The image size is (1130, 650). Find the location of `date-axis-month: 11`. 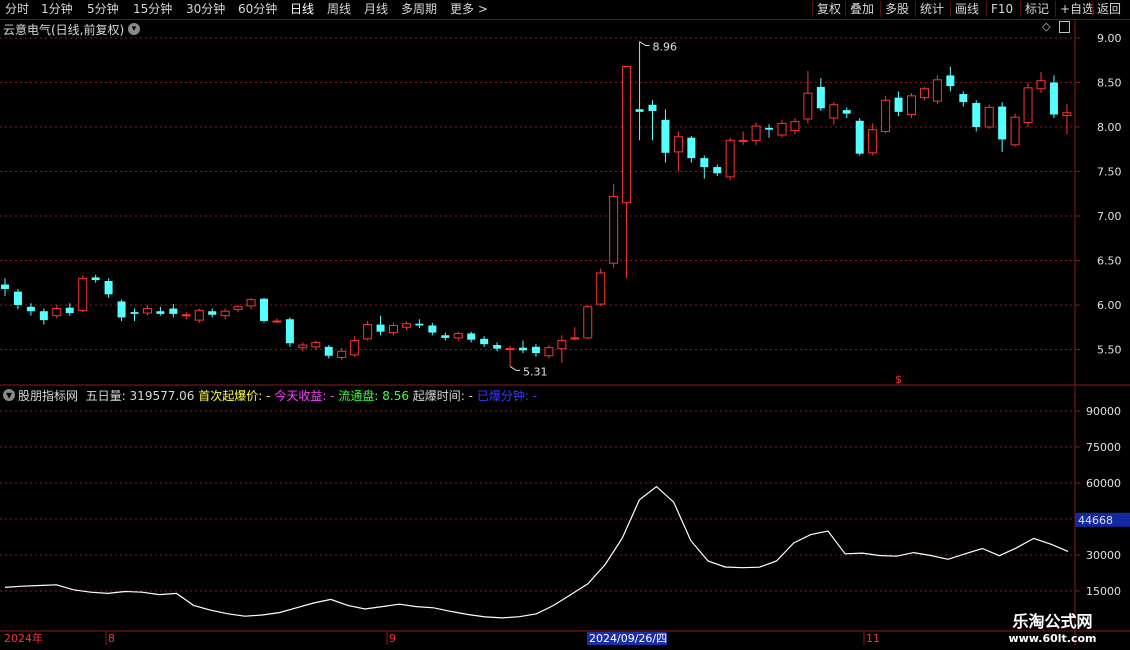

date-axis-month: 11 is located at coordinates (873, 638).